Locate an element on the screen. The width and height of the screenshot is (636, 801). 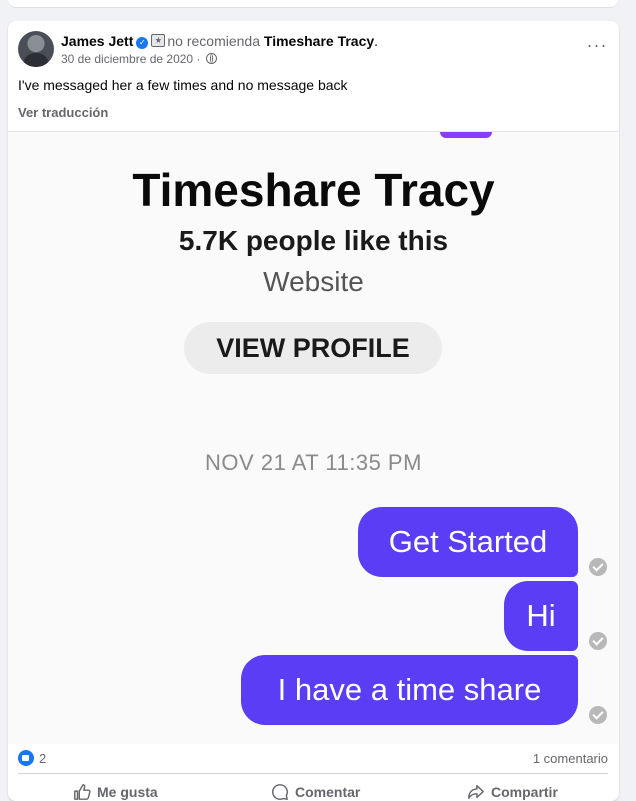
screenshot-timestamp: NOV 21 AT 11:35 PM is located at coordinates (313, 462).